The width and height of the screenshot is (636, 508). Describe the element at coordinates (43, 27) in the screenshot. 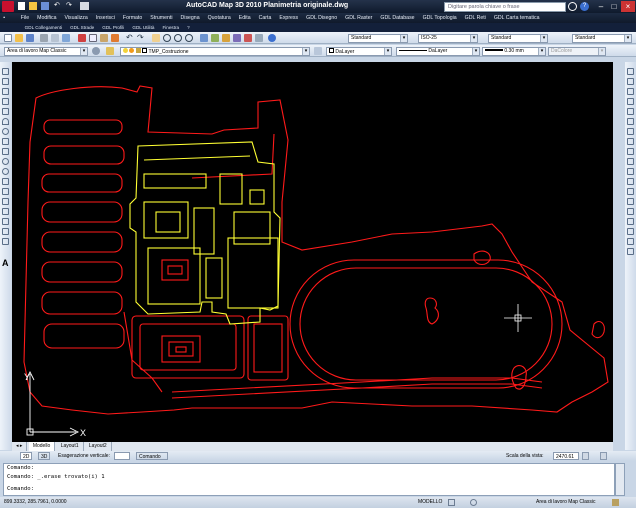

I see `menu-item: GDL Collegamenti` at that location.